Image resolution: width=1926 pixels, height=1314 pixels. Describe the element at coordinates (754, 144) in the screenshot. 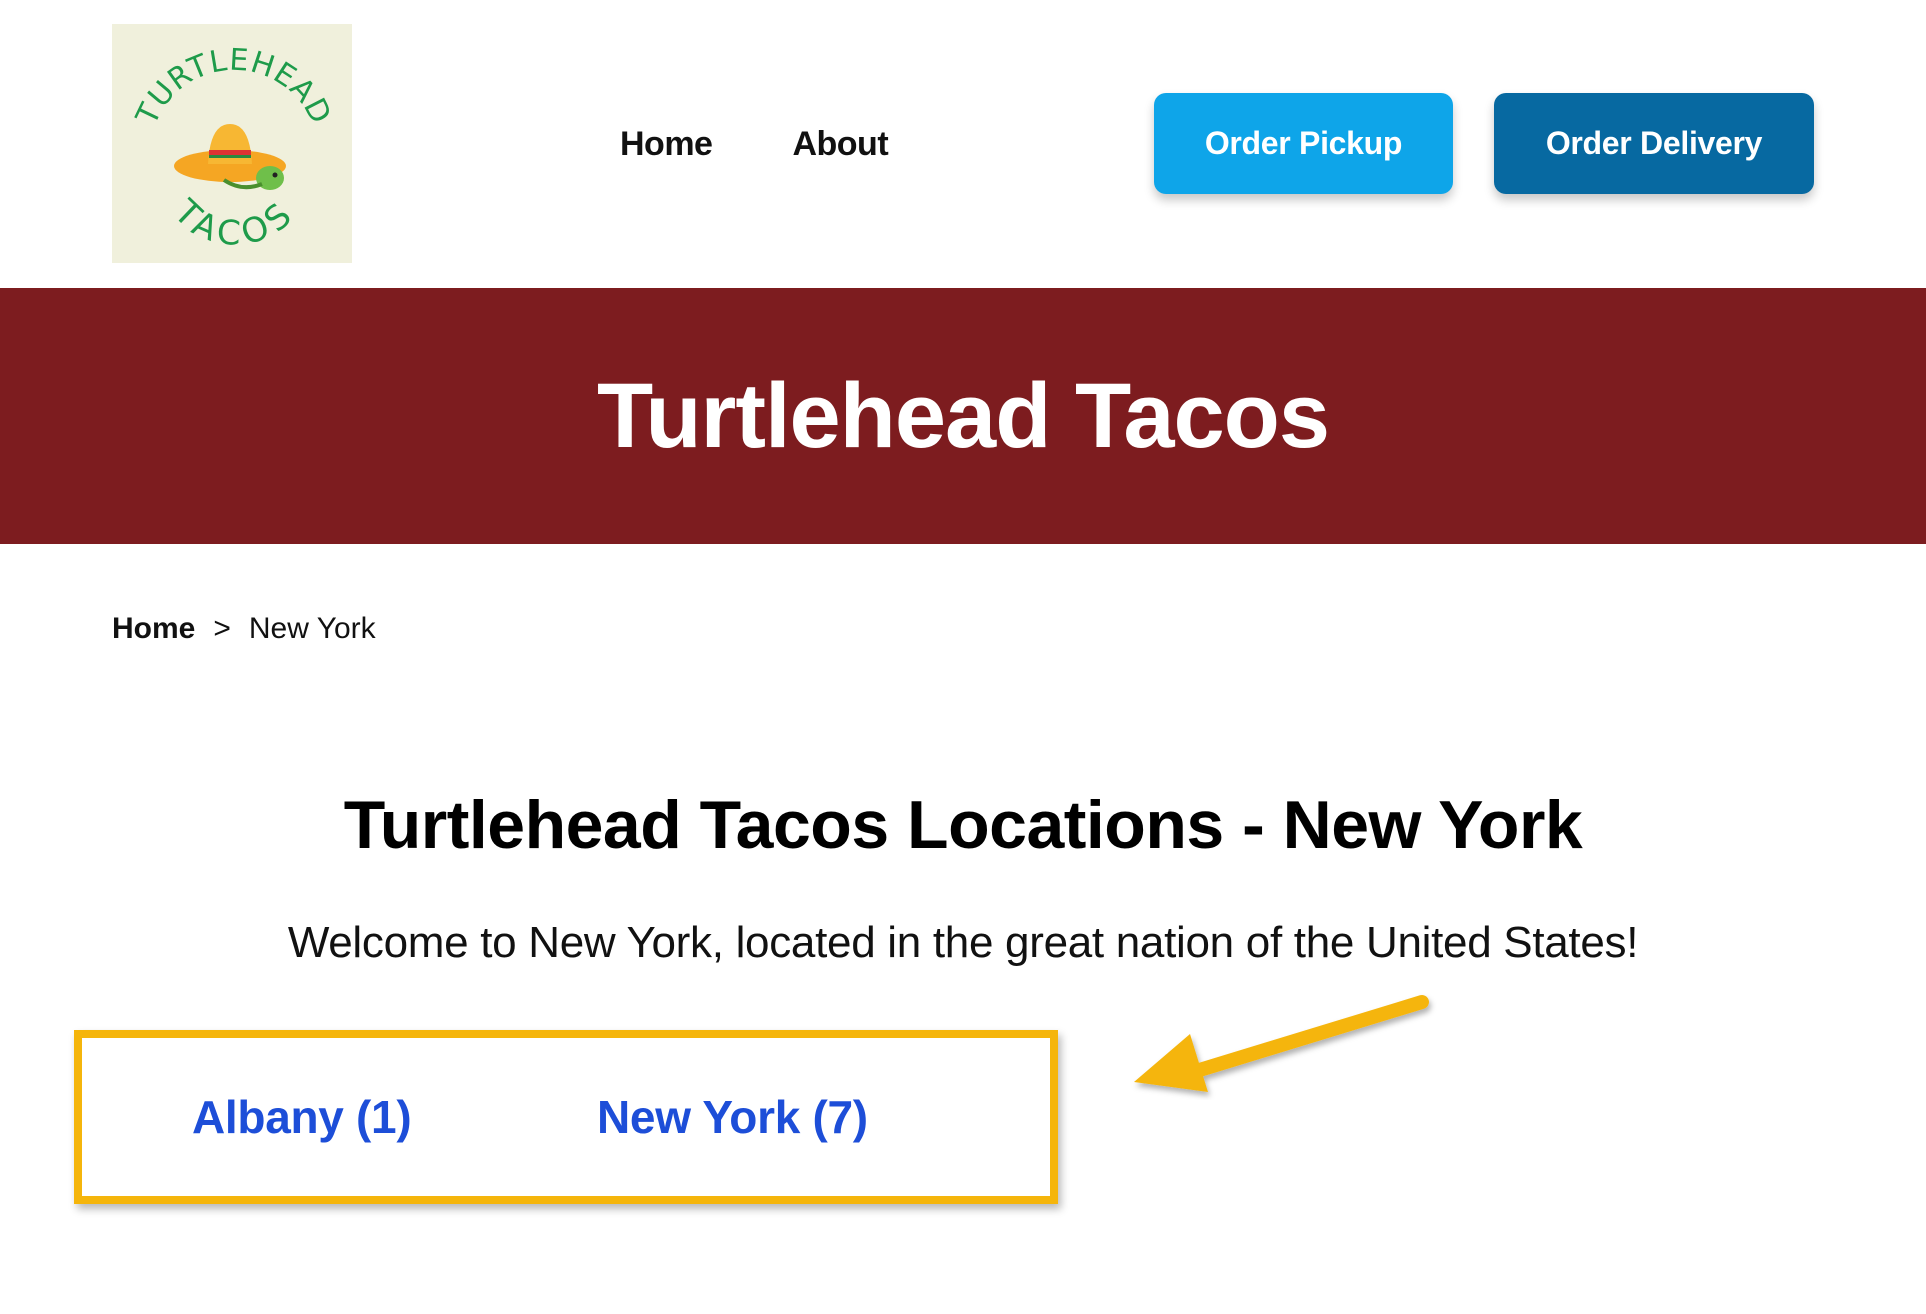

I see `main-nav: Home About` at that location.